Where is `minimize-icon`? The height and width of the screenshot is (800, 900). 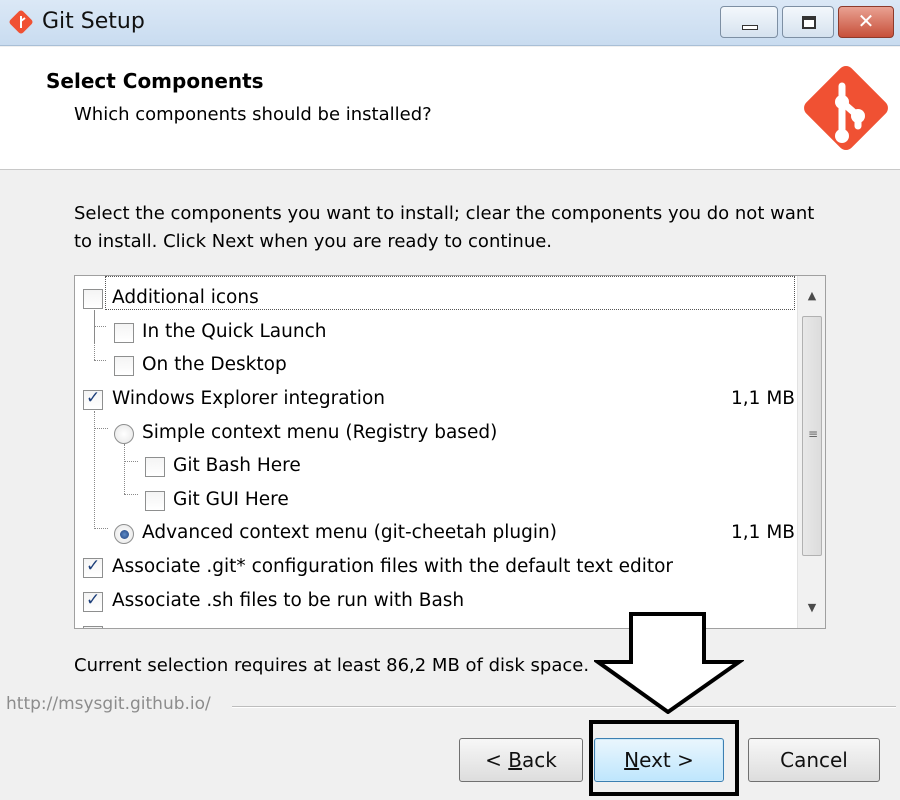
minimize-icon is located at coordinates (750, 27).